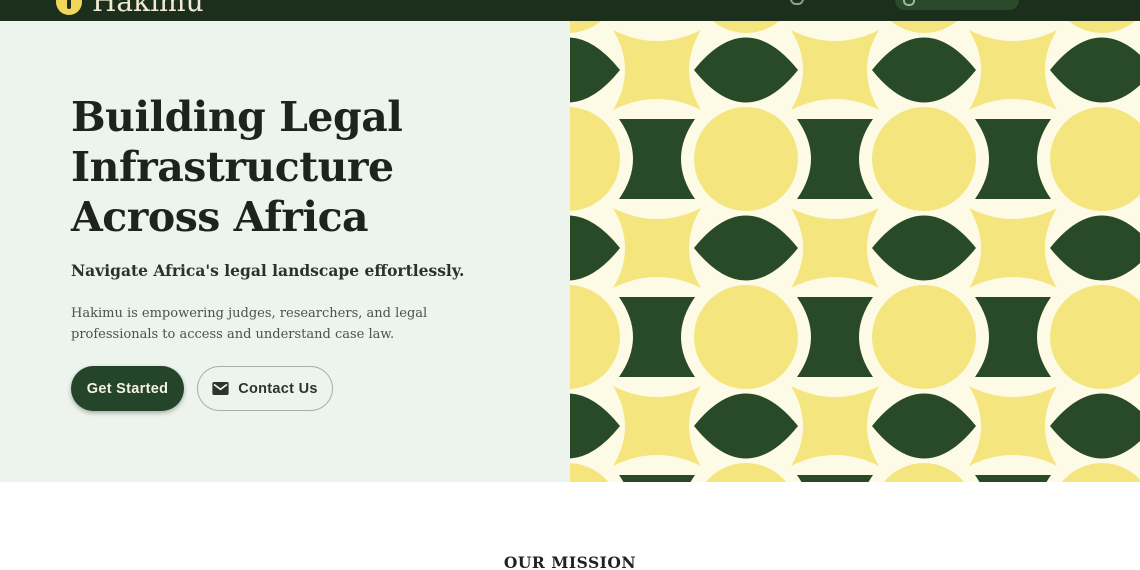 This screenshot has height=570, width=1140. Describe the element at coordinates (220, 388) in the screenshot. I see `mail-icon` at that location.